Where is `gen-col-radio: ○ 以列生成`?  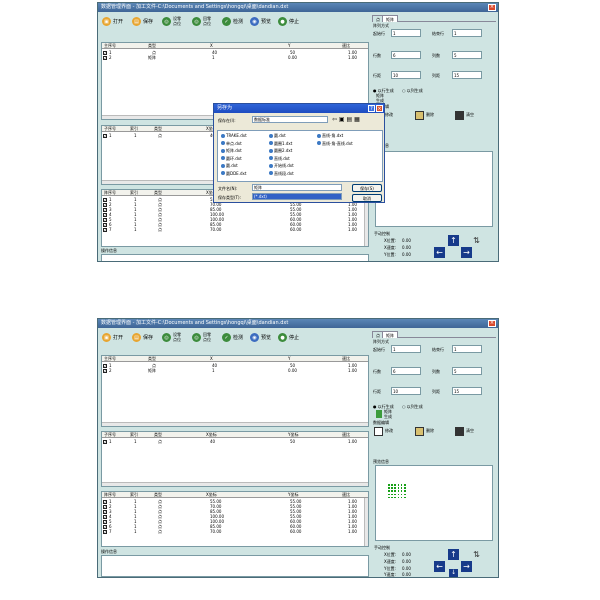 gen-col-radio: ○ 以列生成 is located at coordinates (412, 91).